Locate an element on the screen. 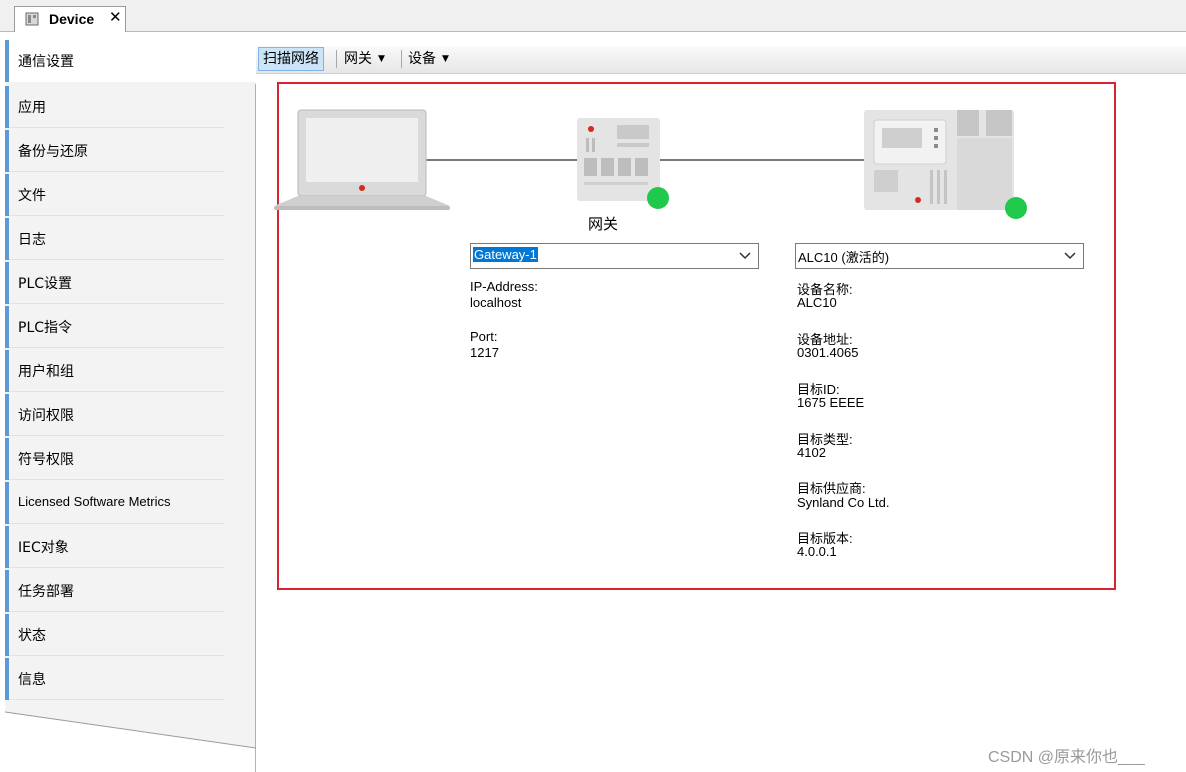 This screenshot has height=772, width=1186. device-name-value: ALC10 is located at coordinates (817, 302).